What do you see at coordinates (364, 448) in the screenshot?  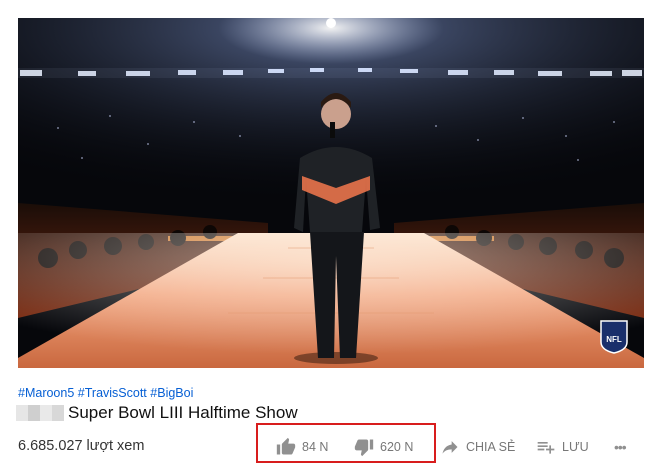 I see `thumbs-down-icon` at bounding box center [364, 448].